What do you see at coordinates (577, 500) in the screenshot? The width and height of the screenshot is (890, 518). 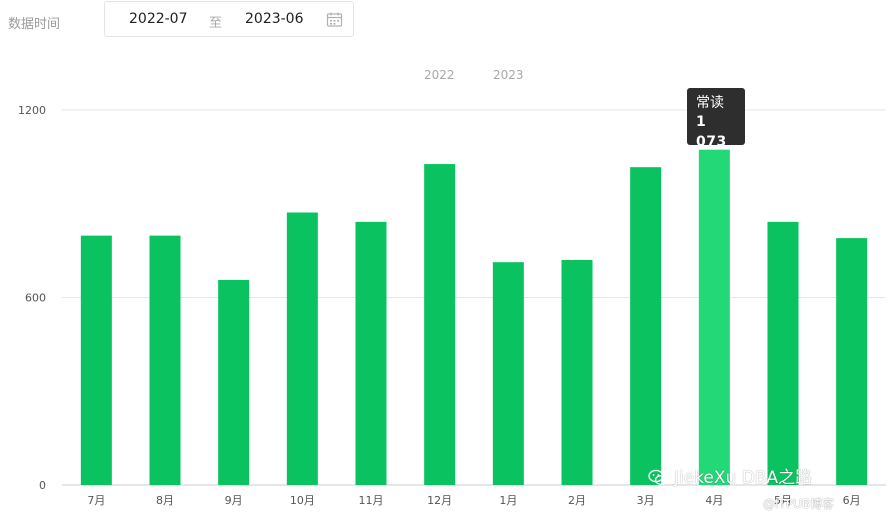 I see `x-tick-label: 2月` at bounding box center [577, 500].